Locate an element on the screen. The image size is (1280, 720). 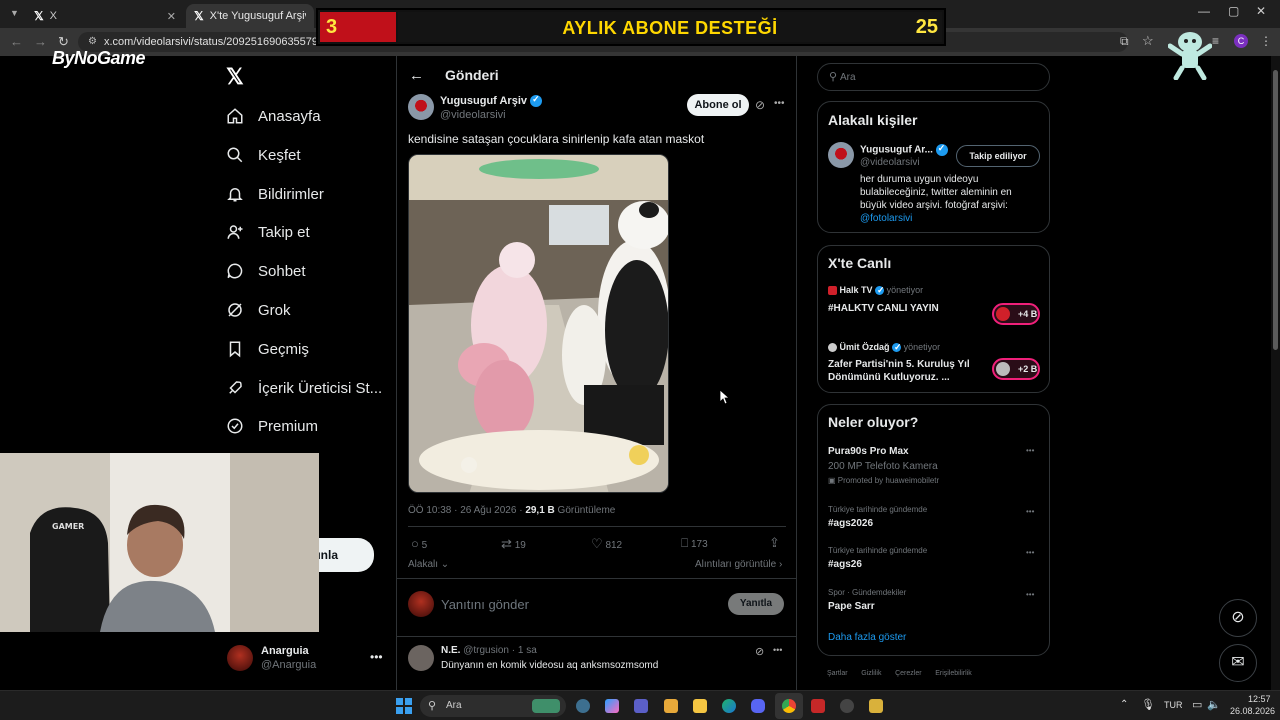
back-arrow-icon: ← is located at coordinates (416, 75).